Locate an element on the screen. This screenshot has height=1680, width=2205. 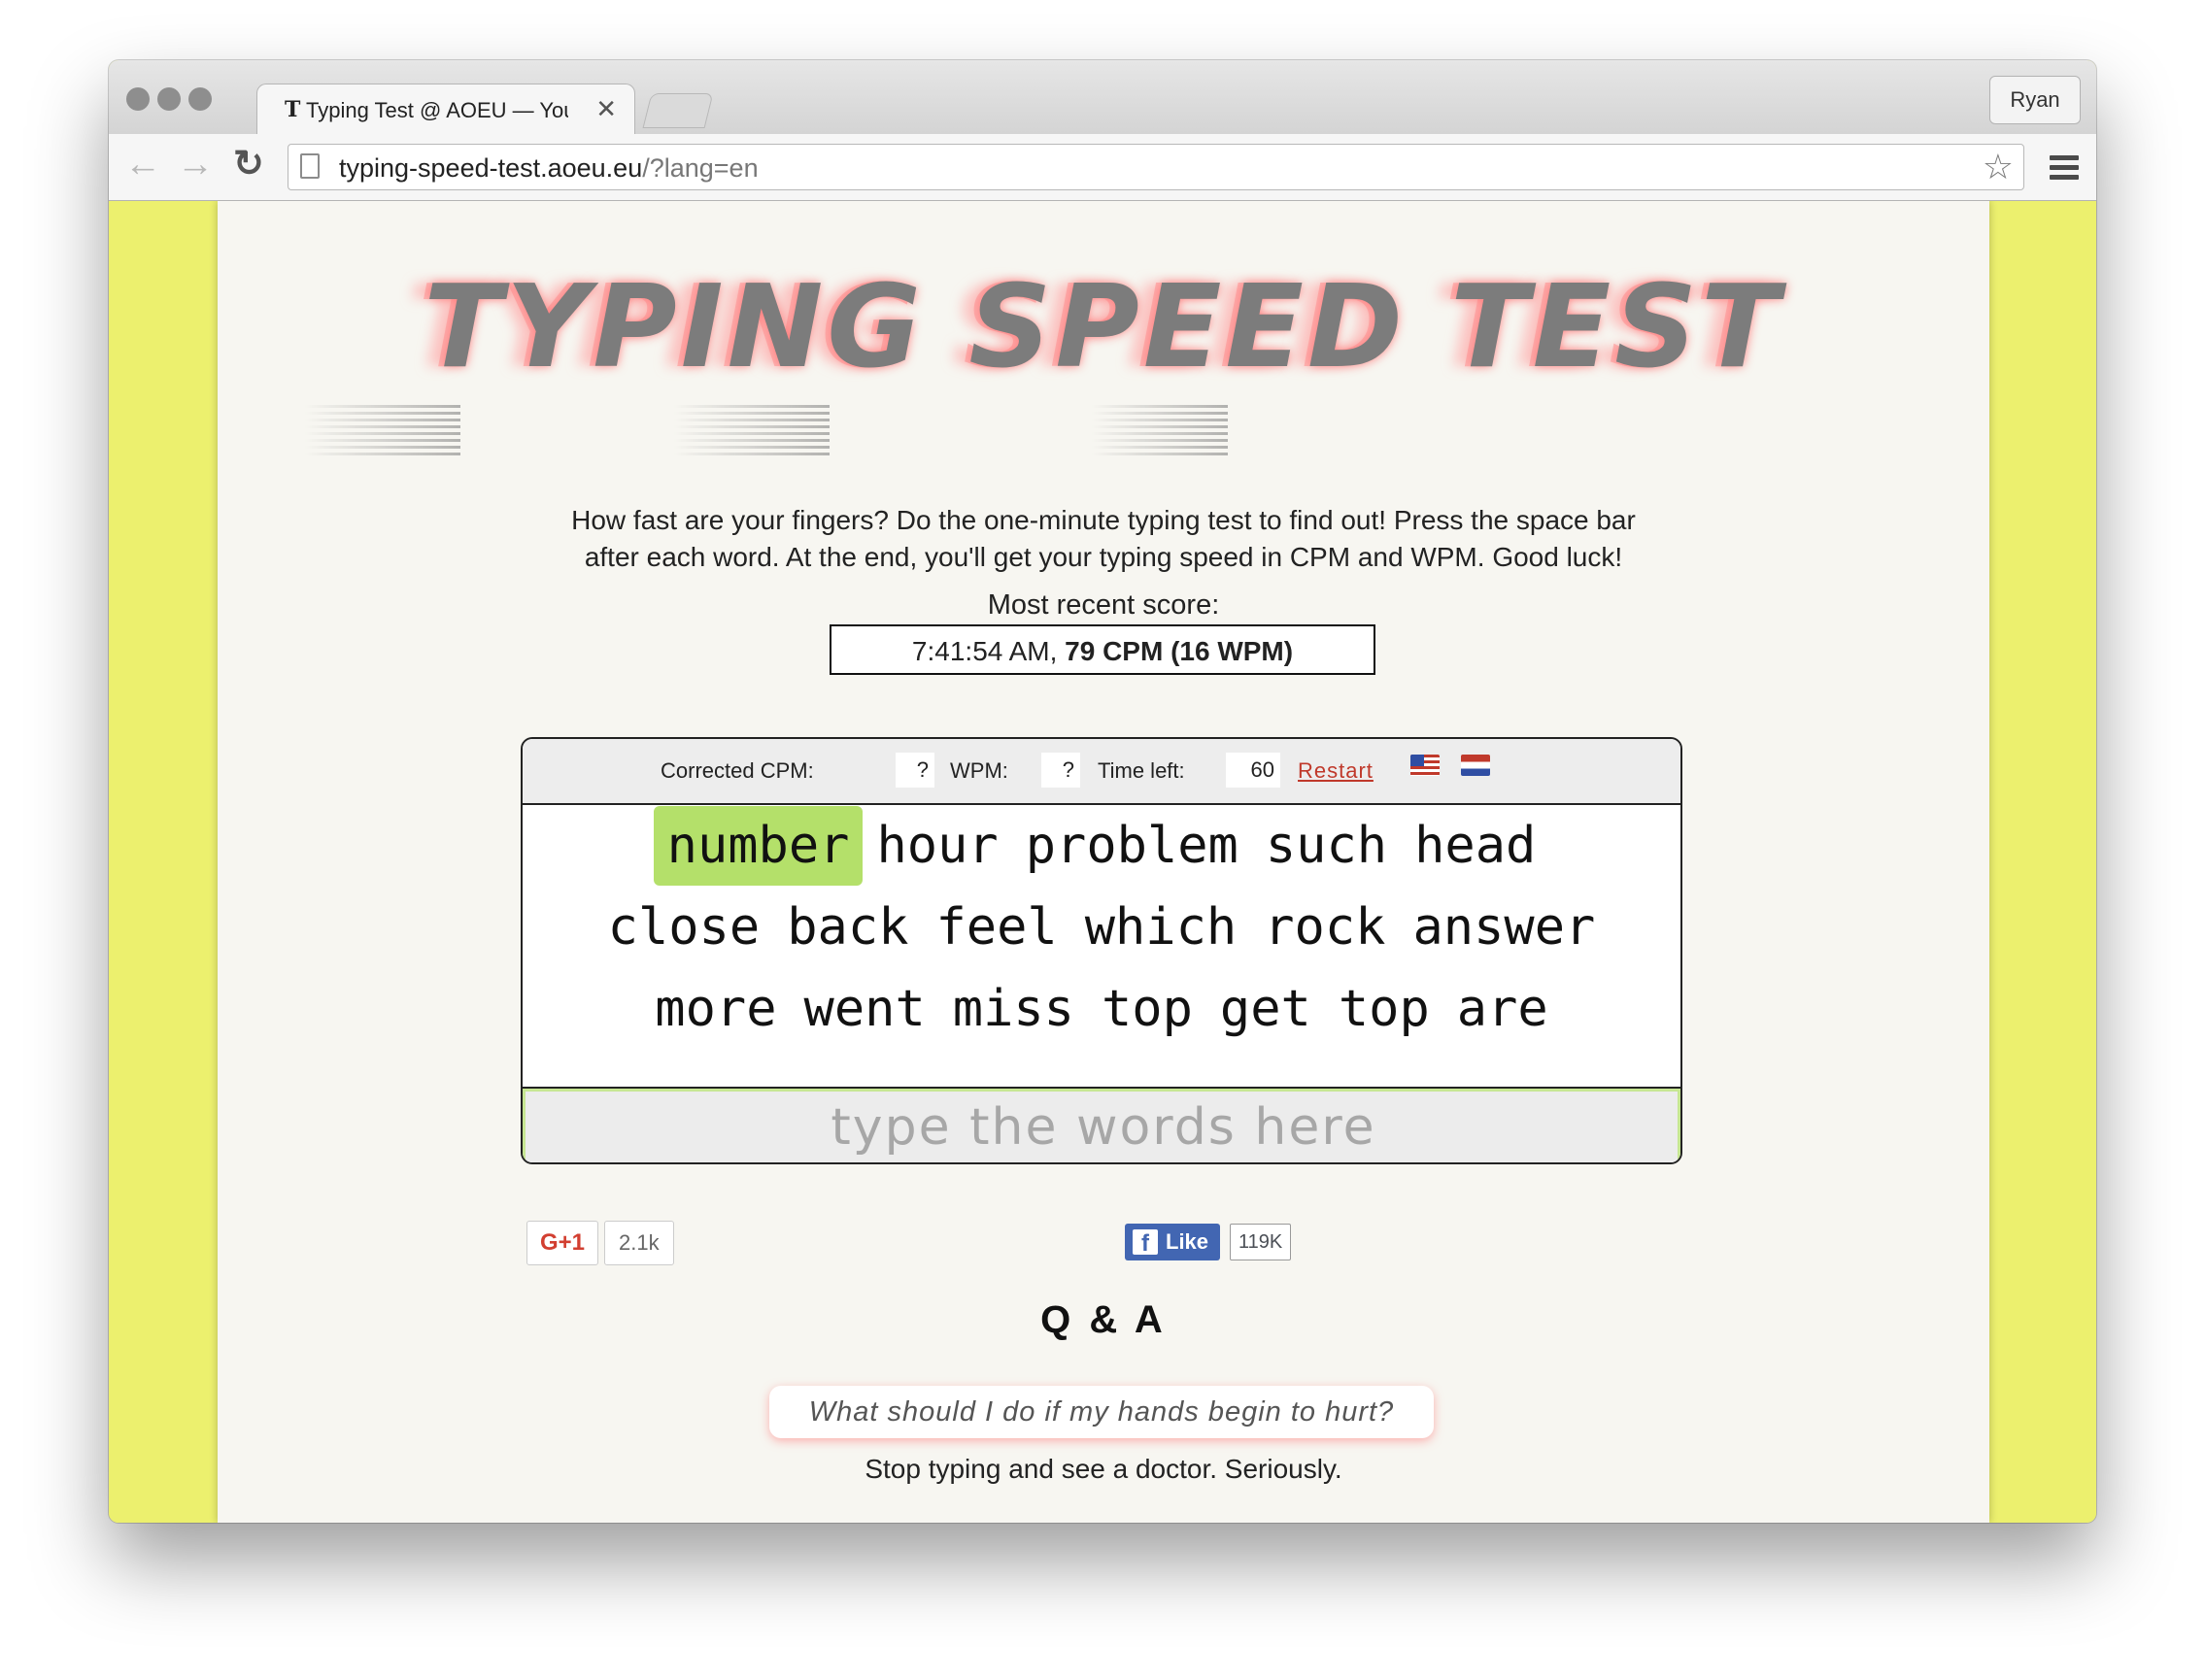
facebook-icon: f is located at coordinates (1145, 1243).